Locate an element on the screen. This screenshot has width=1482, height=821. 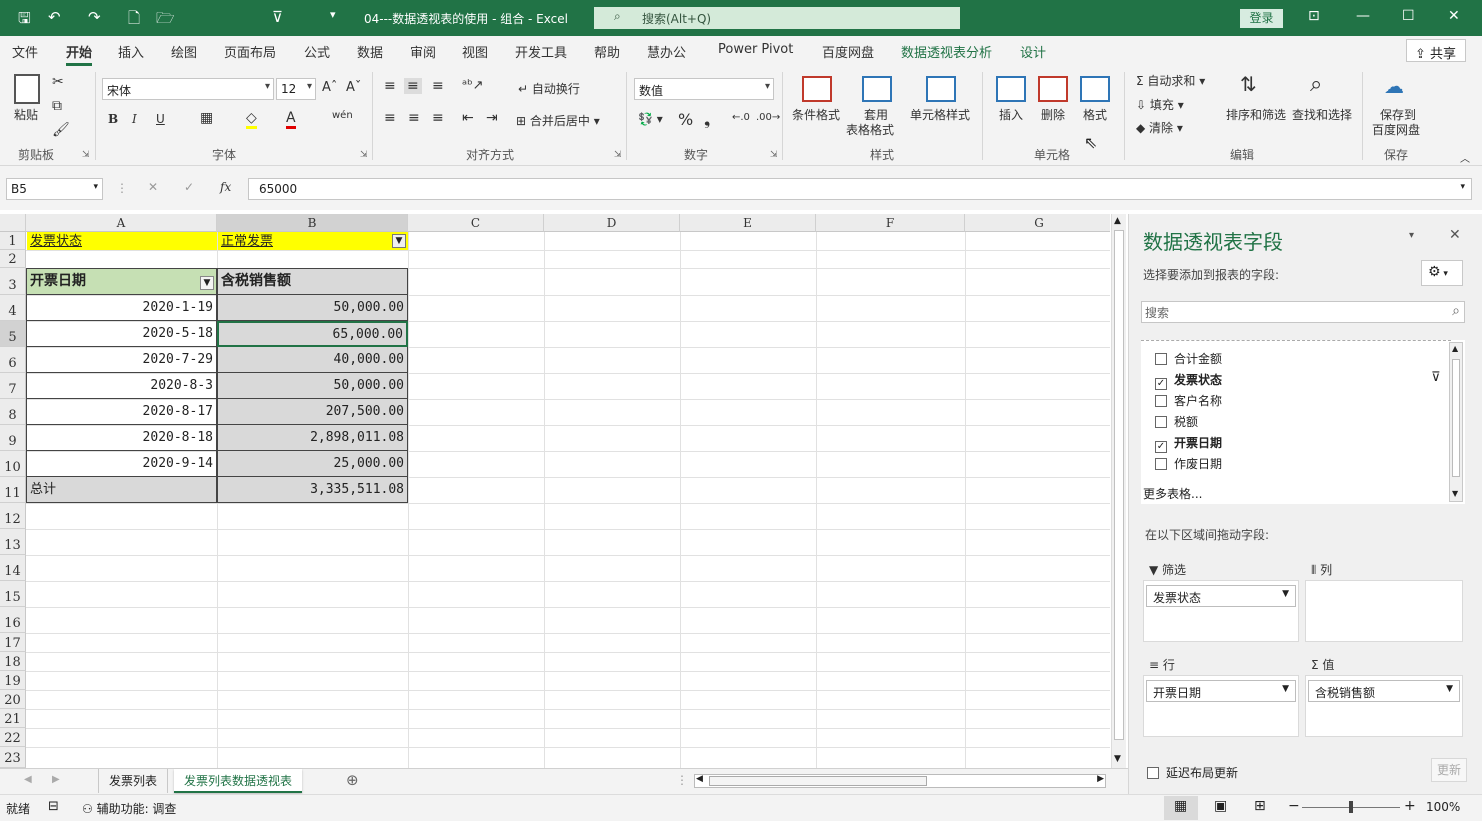
clipboard-launcher-icon: ⇲ is located at coordinates (86, 155).